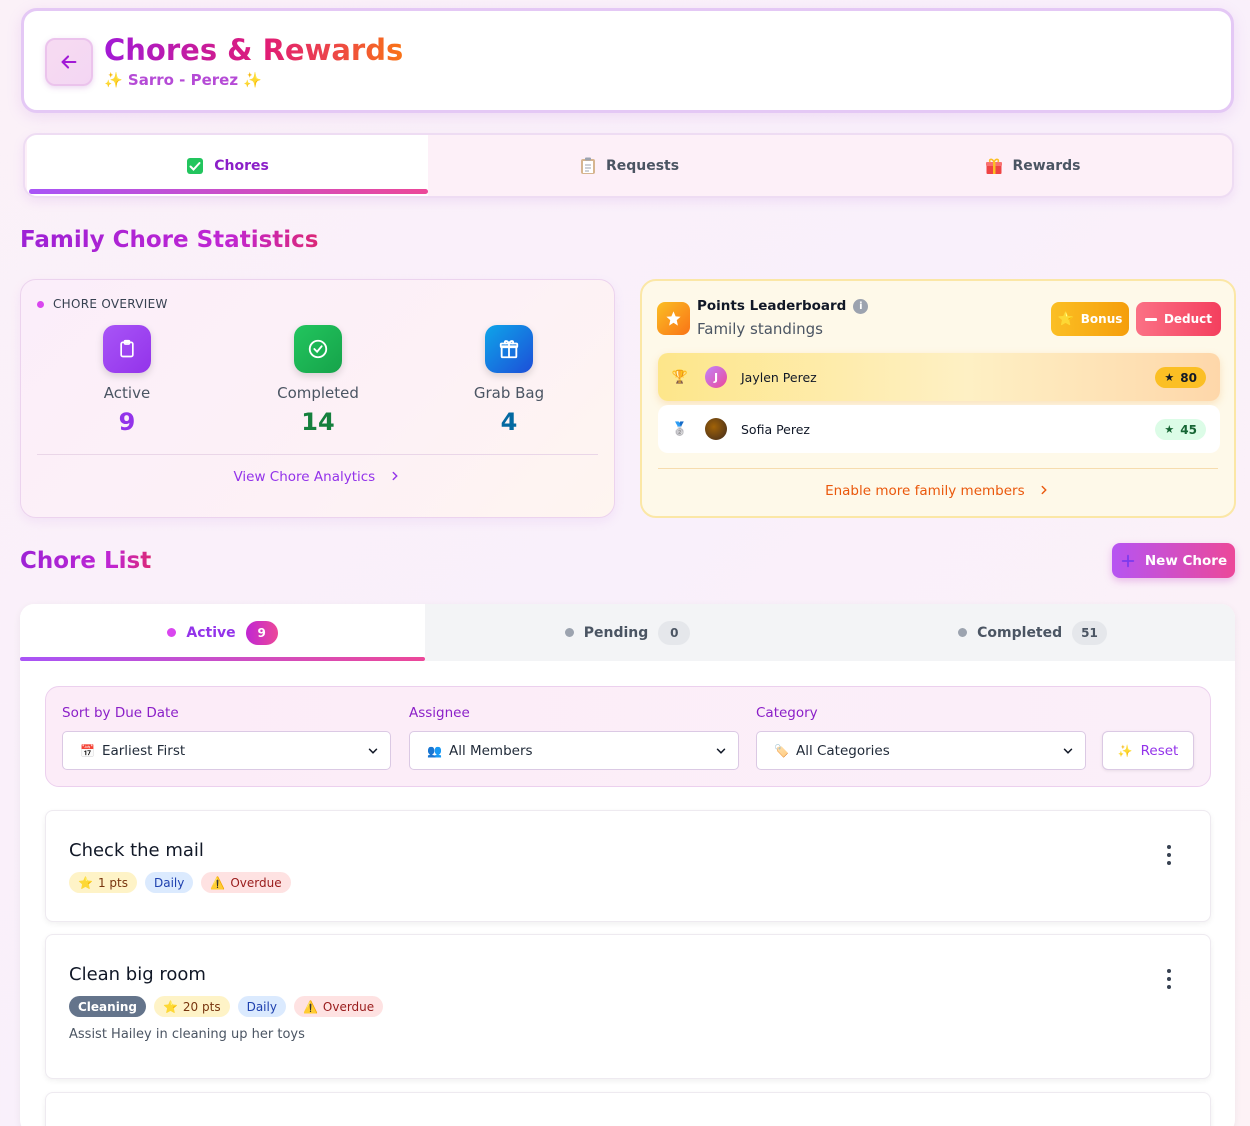 The width and height of the screenshot is (1250, 1126). Describe the element at coordinates (317, 477) in the screenshot. I see `view-analytics-link: View Chore Analytics` at that location.